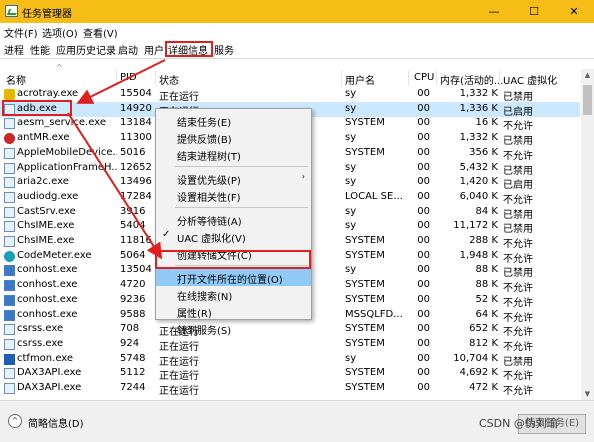 Image resolution: width=594 pixels, height=442 pixels. Describe the element at coordinates (115, 186) in the screenshot. I see `arrow-to-open-location-icon` at that location.